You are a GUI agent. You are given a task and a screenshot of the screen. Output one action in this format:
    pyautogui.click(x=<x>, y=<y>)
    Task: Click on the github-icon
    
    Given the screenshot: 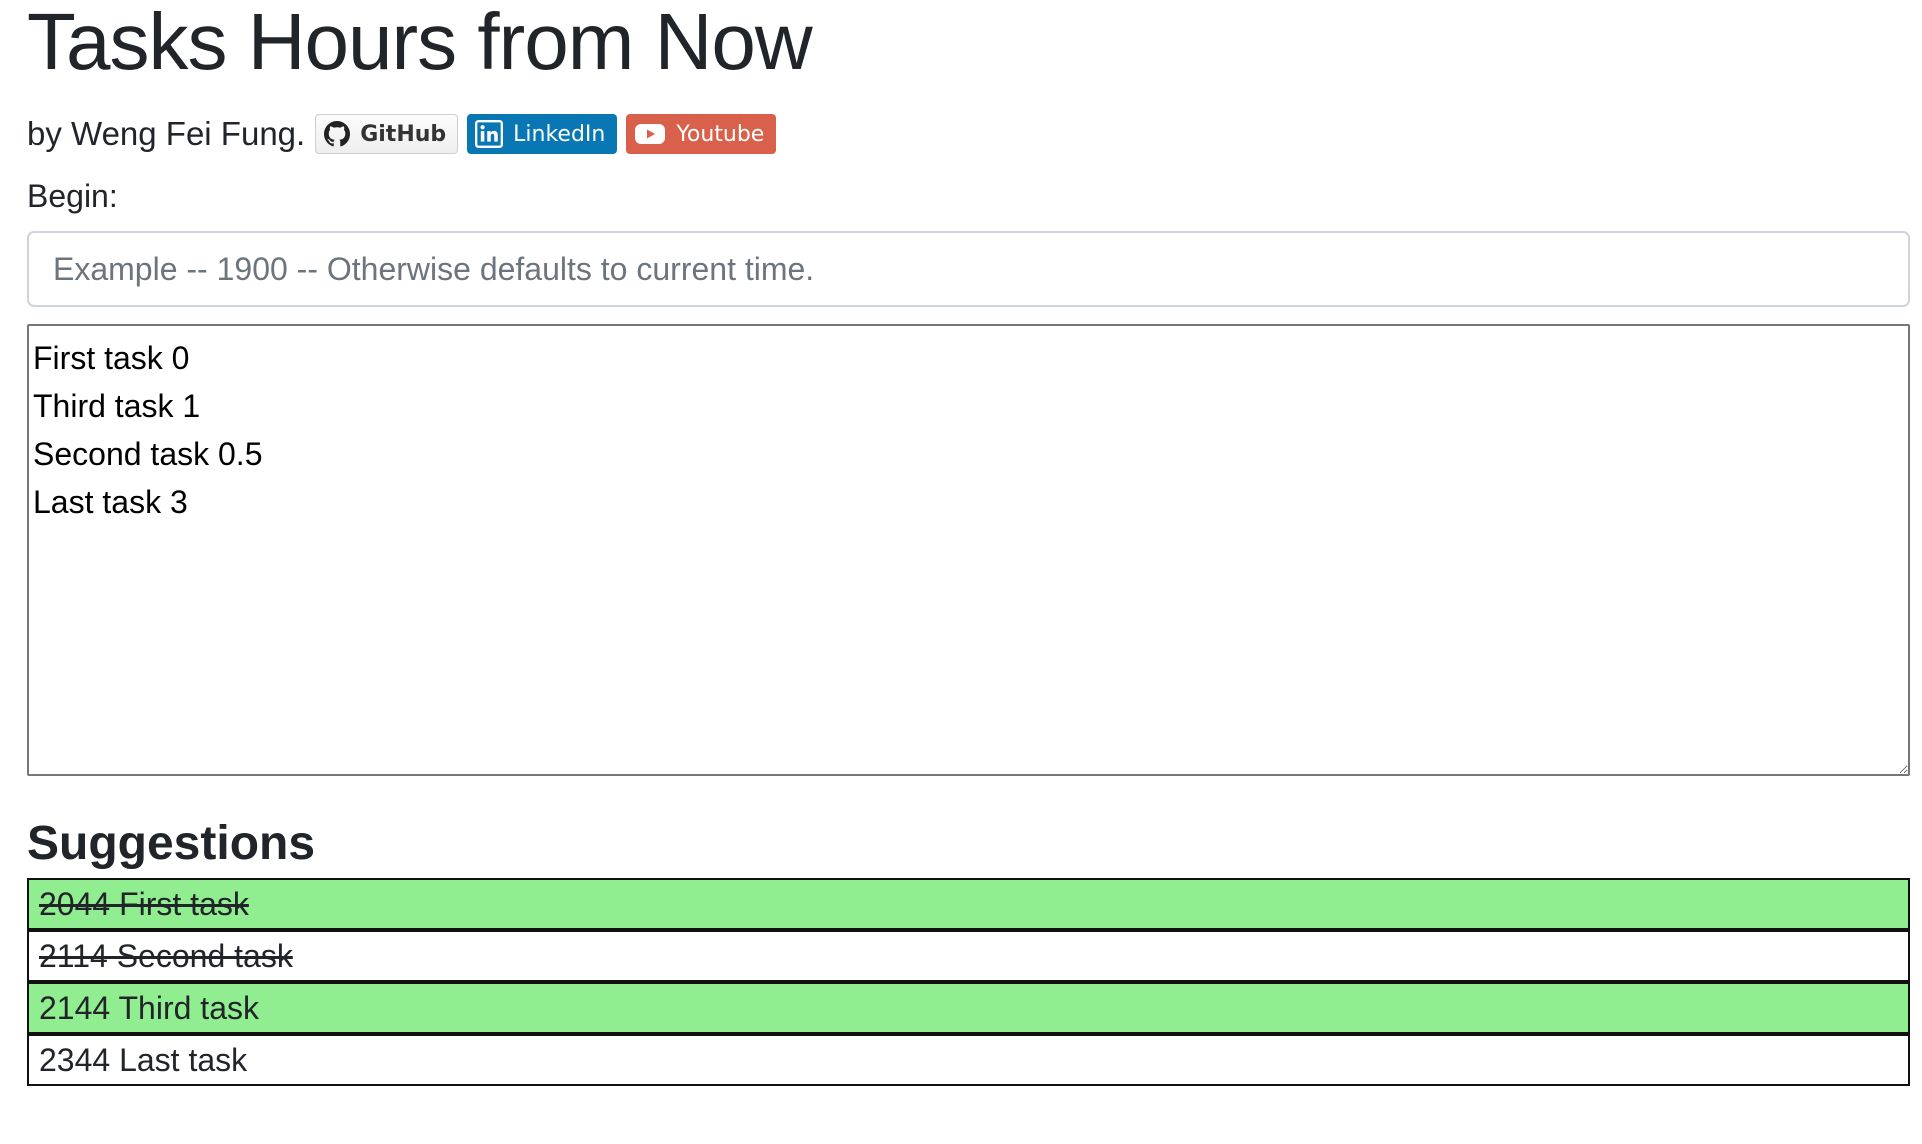 What is the action you would take?
    pyautogui.click(x=337, y=134)
    